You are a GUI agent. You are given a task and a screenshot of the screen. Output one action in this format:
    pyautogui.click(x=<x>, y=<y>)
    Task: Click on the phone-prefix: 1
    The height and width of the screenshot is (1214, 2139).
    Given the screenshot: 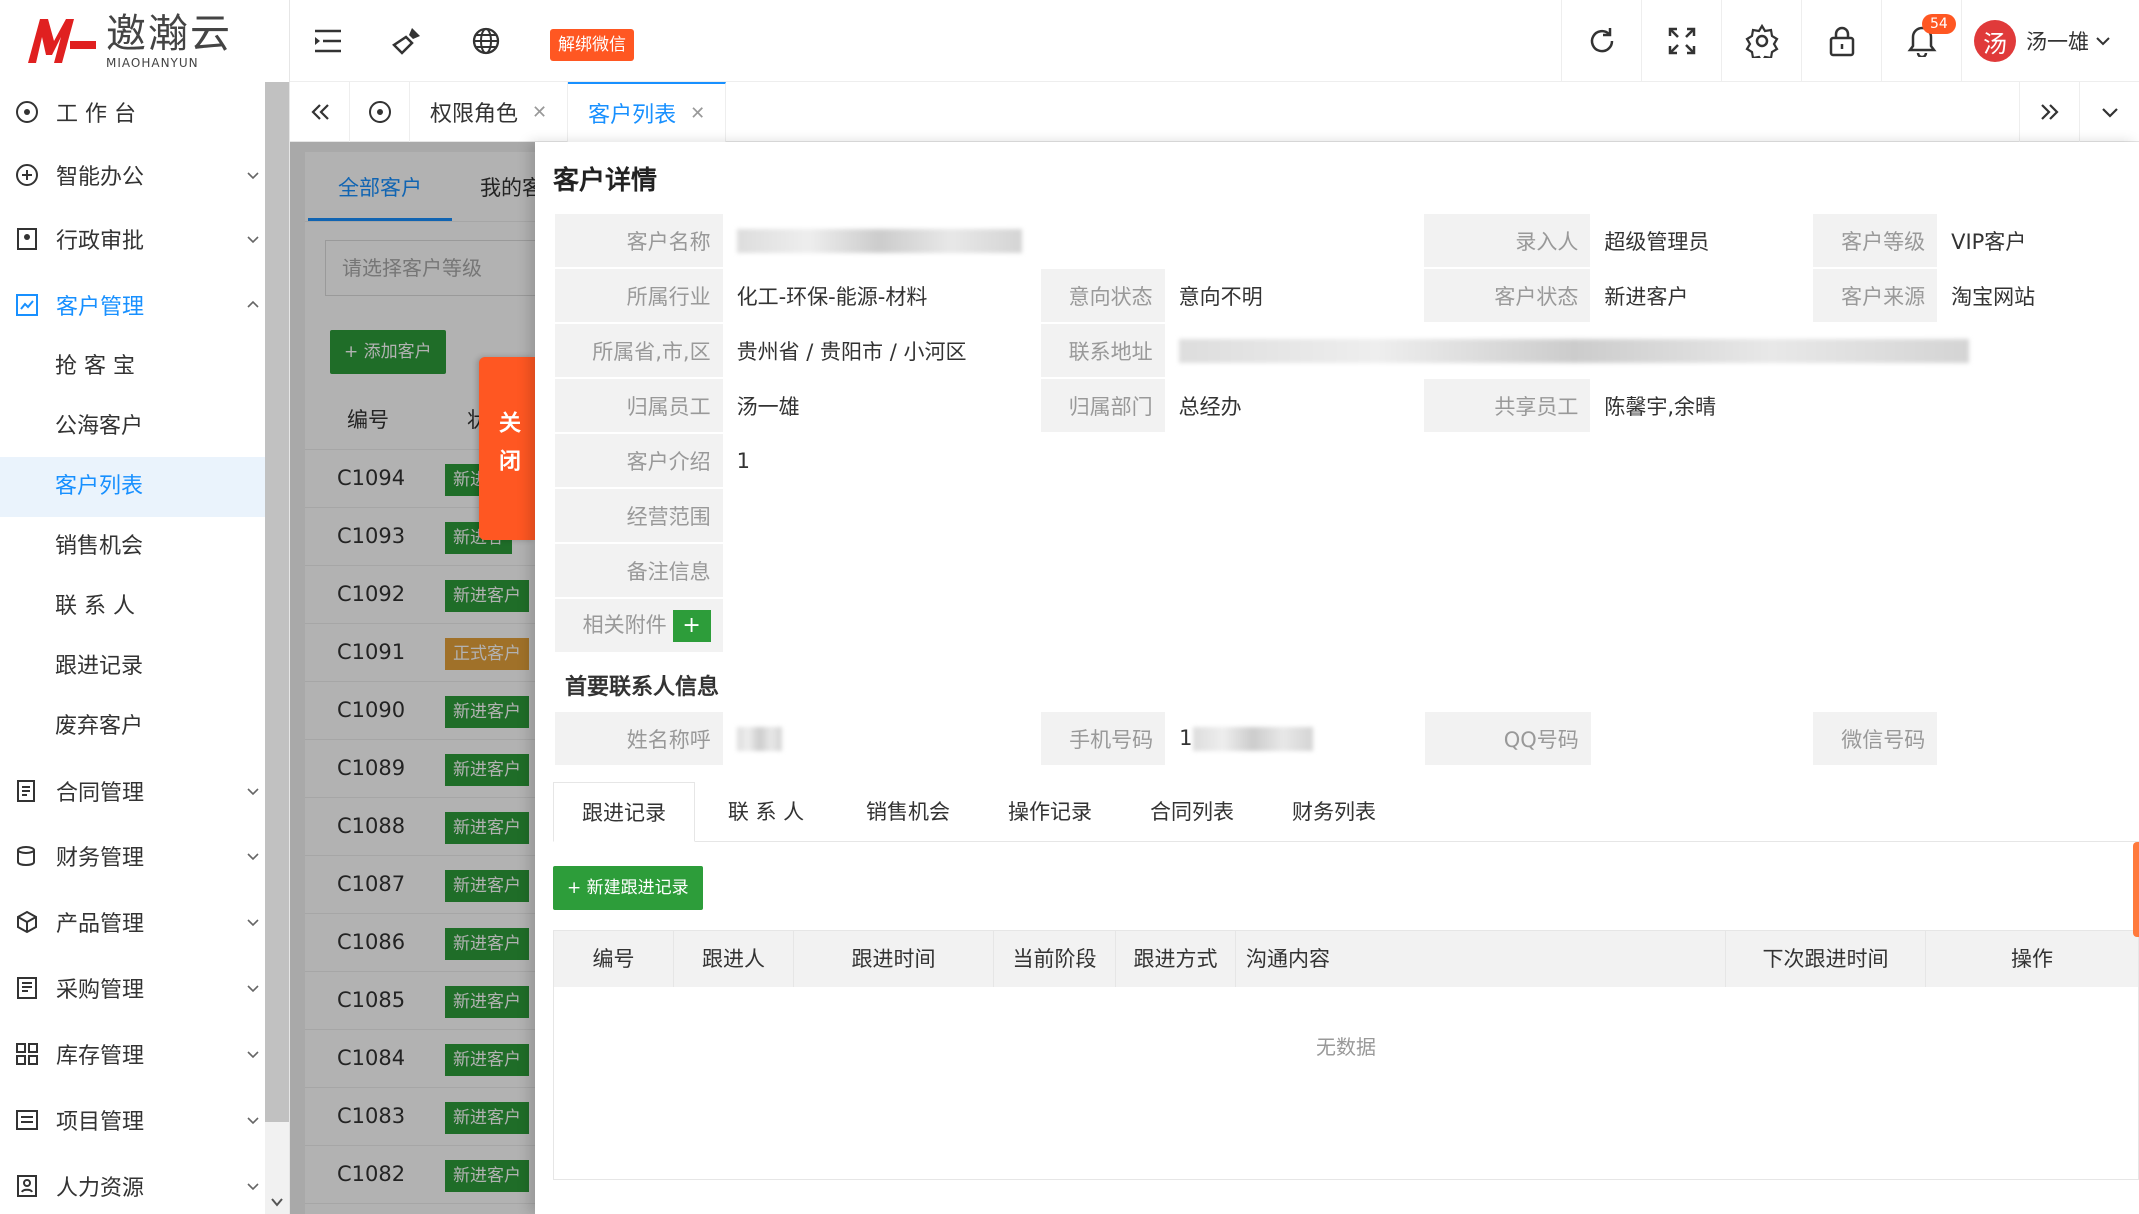 What is the action you would take?
    pyautogui.click(x=1186, y=738)
    